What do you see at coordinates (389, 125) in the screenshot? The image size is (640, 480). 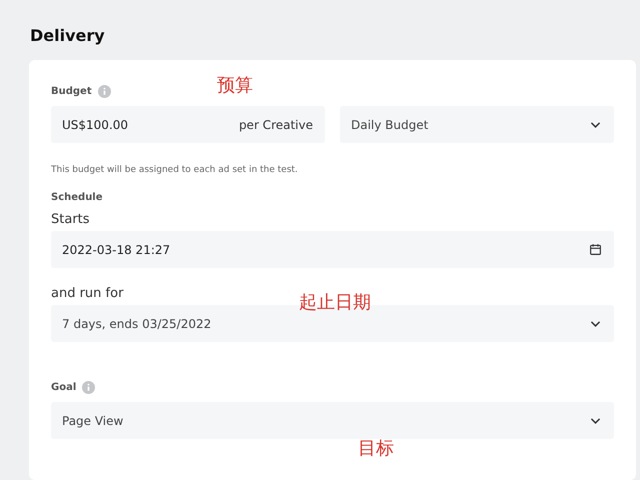 I see `dropdown-value: Daily Budget` at bounding box center [389, 125].